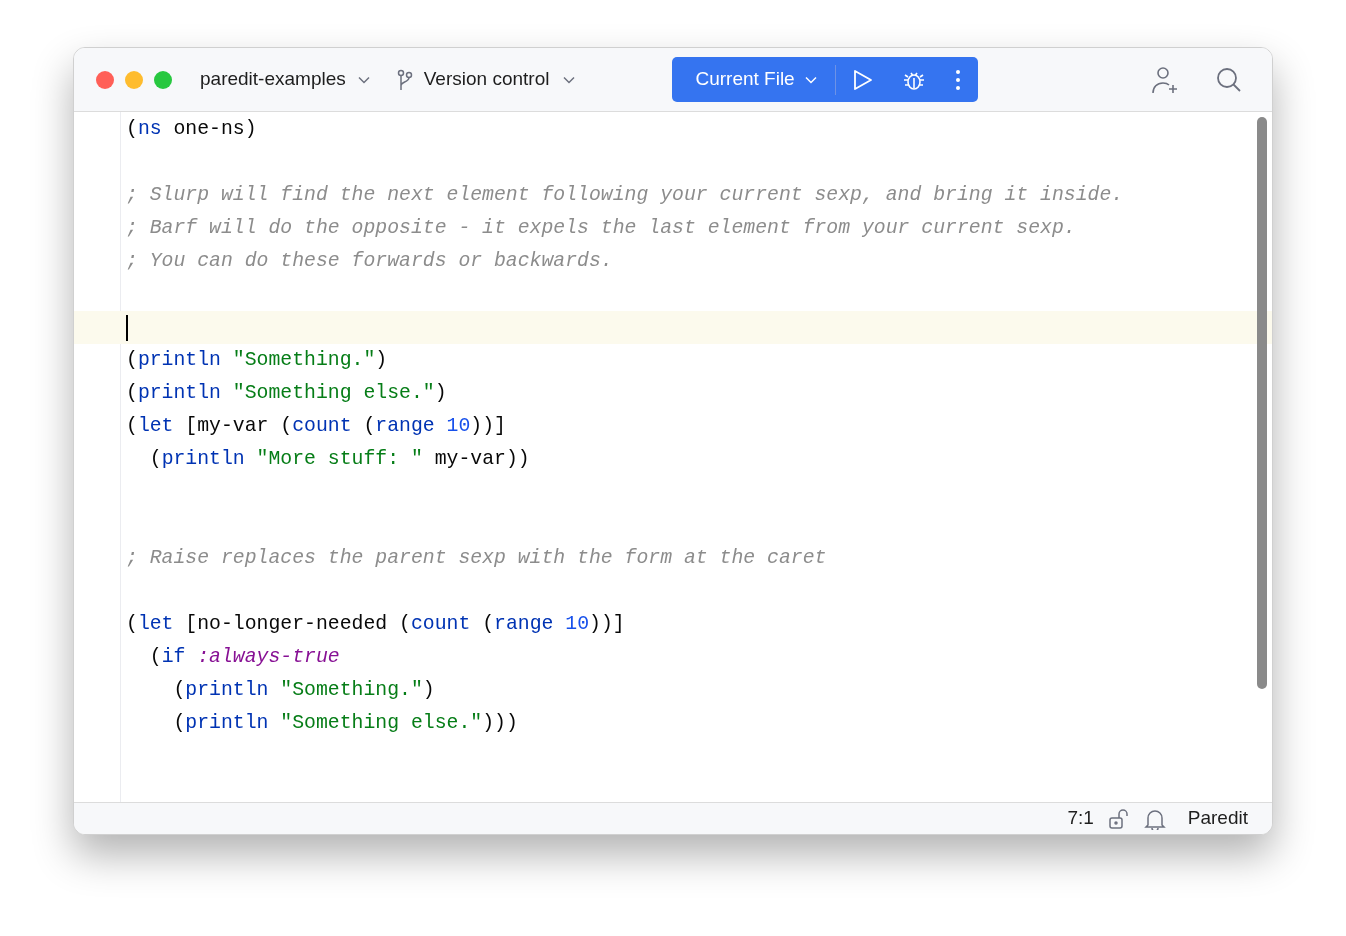  Describe the element at coordinates (1262, 403) in the screenshot. I see `scrollbar` at that location.